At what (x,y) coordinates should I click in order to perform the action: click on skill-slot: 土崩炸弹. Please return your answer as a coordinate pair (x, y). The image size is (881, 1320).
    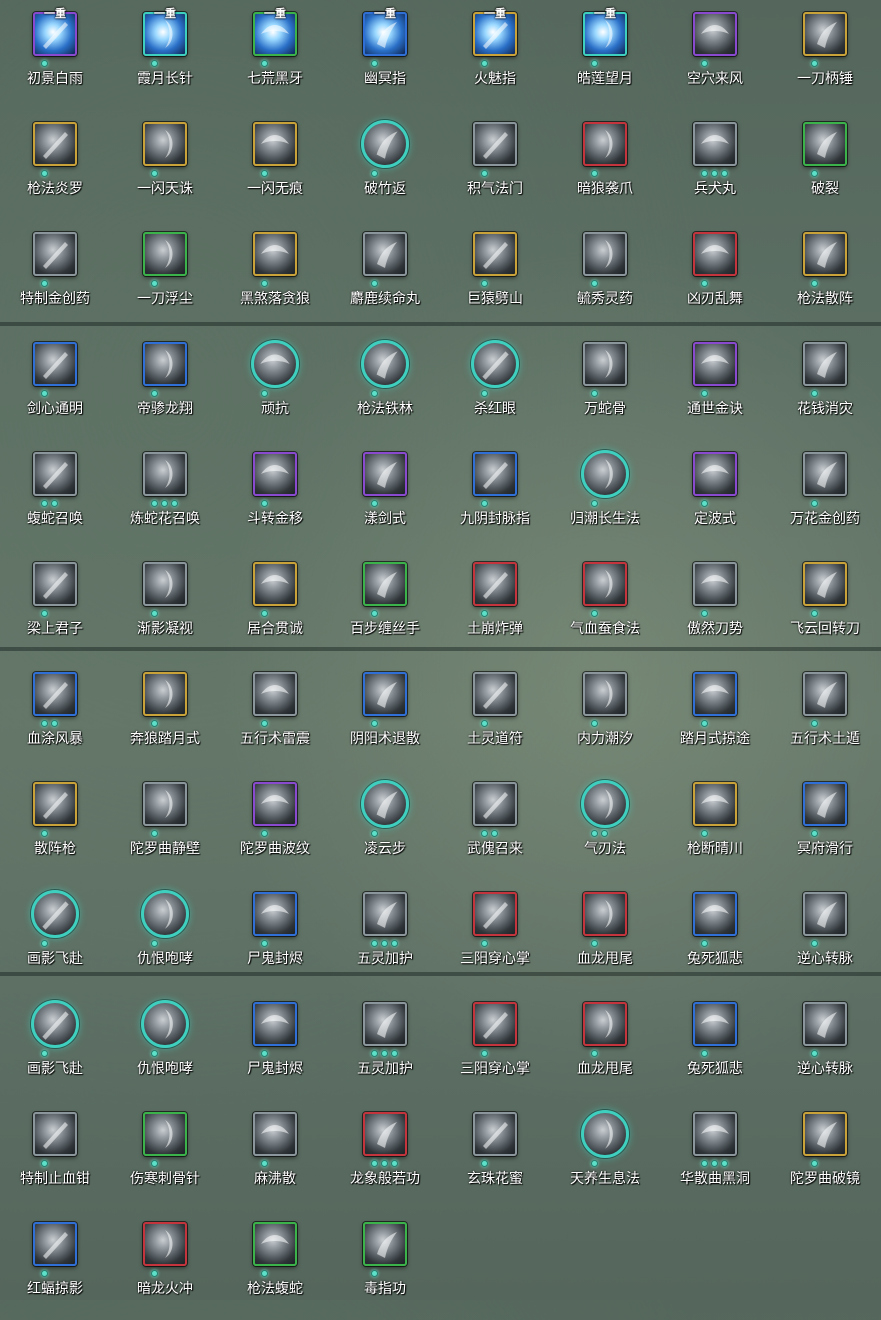
    Looking at the image, I should click on (495, 605).